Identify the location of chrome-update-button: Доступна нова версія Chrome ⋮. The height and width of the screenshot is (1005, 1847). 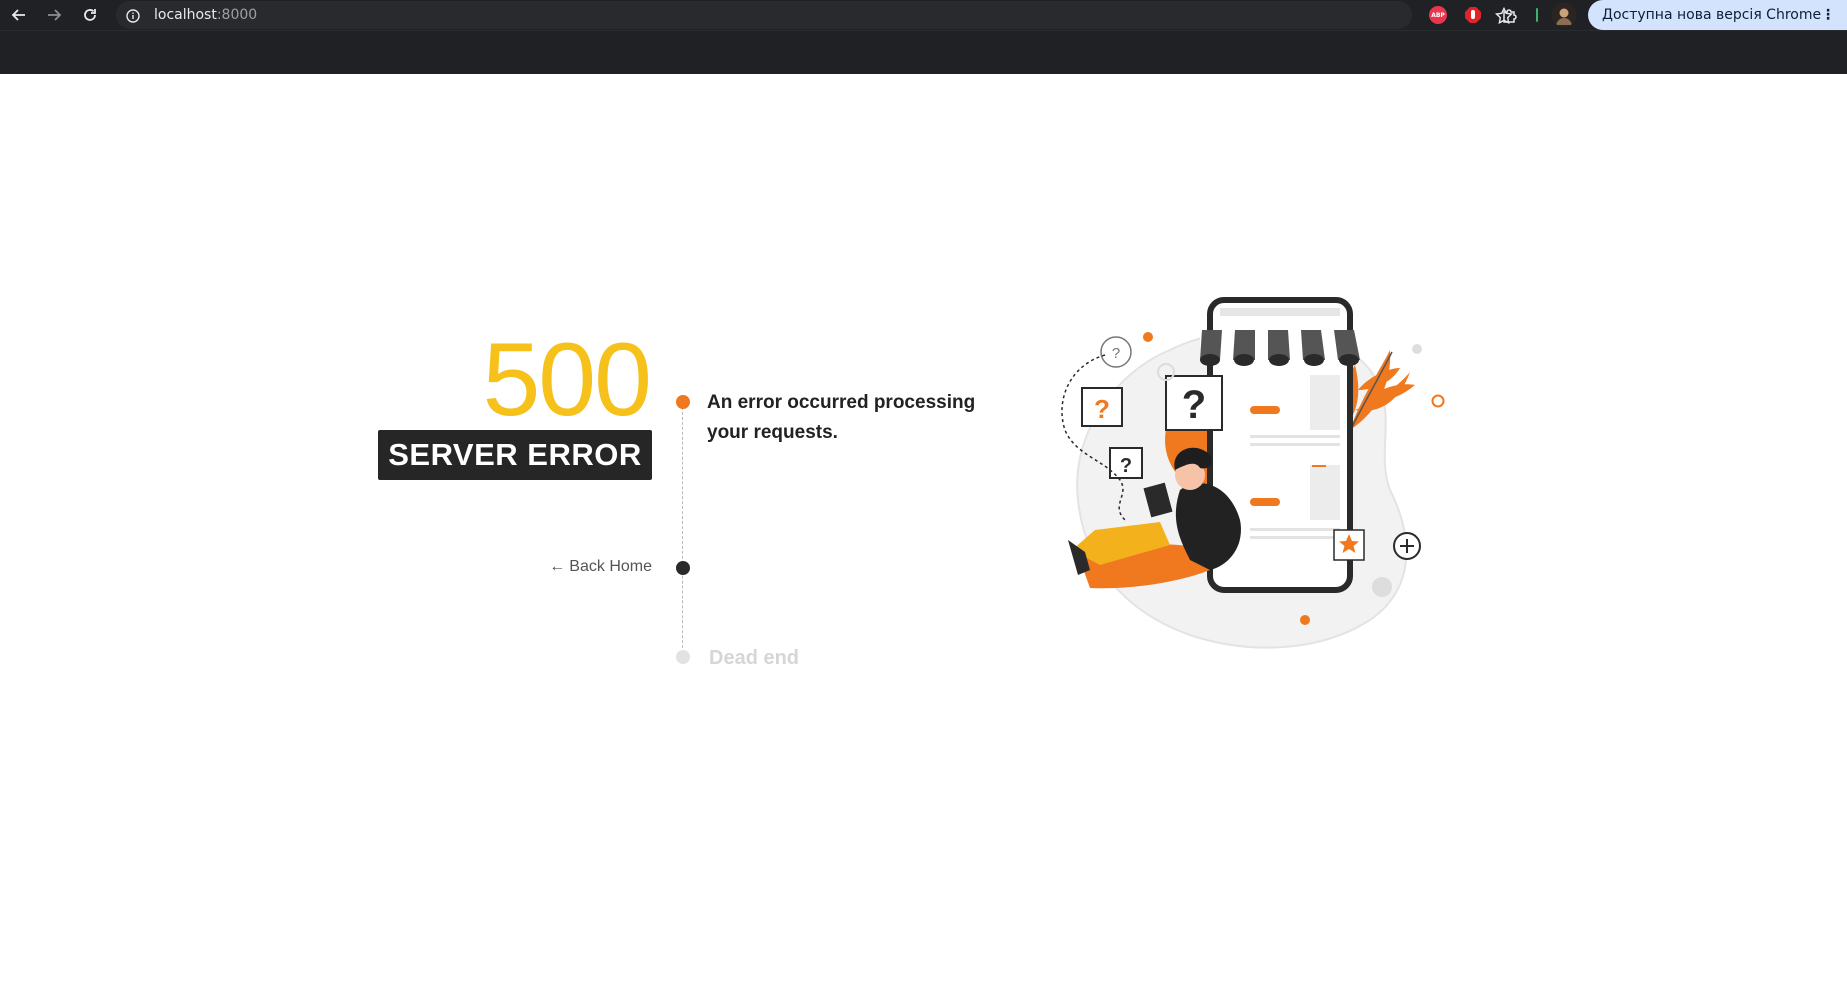
(1717, 15).